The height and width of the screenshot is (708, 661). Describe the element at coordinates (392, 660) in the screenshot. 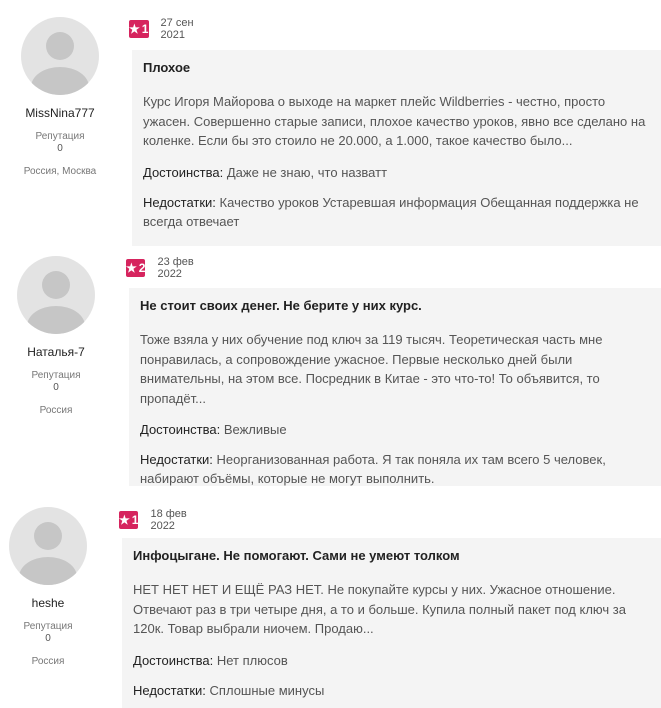

I see `review-pros: Достоинства: Нет плюсов` at that location.